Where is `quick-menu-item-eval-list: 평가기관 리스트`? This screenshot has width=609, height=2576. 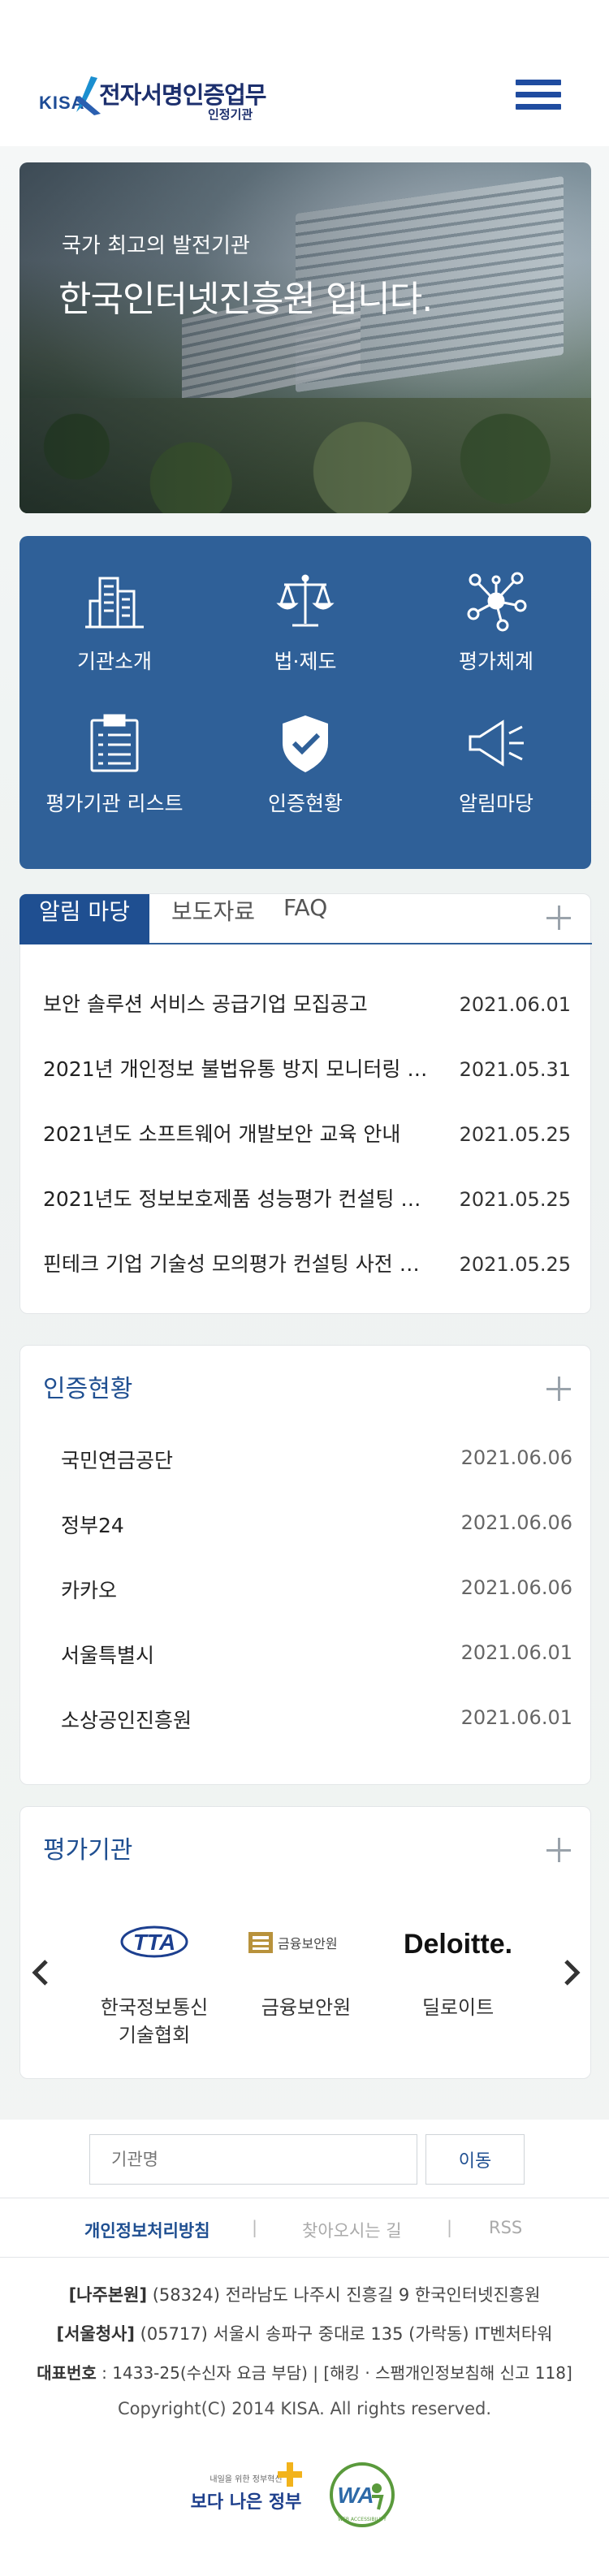
quick-menu-item-eval-list: 평가기관 리스트 is located at coordinates (114, 749).